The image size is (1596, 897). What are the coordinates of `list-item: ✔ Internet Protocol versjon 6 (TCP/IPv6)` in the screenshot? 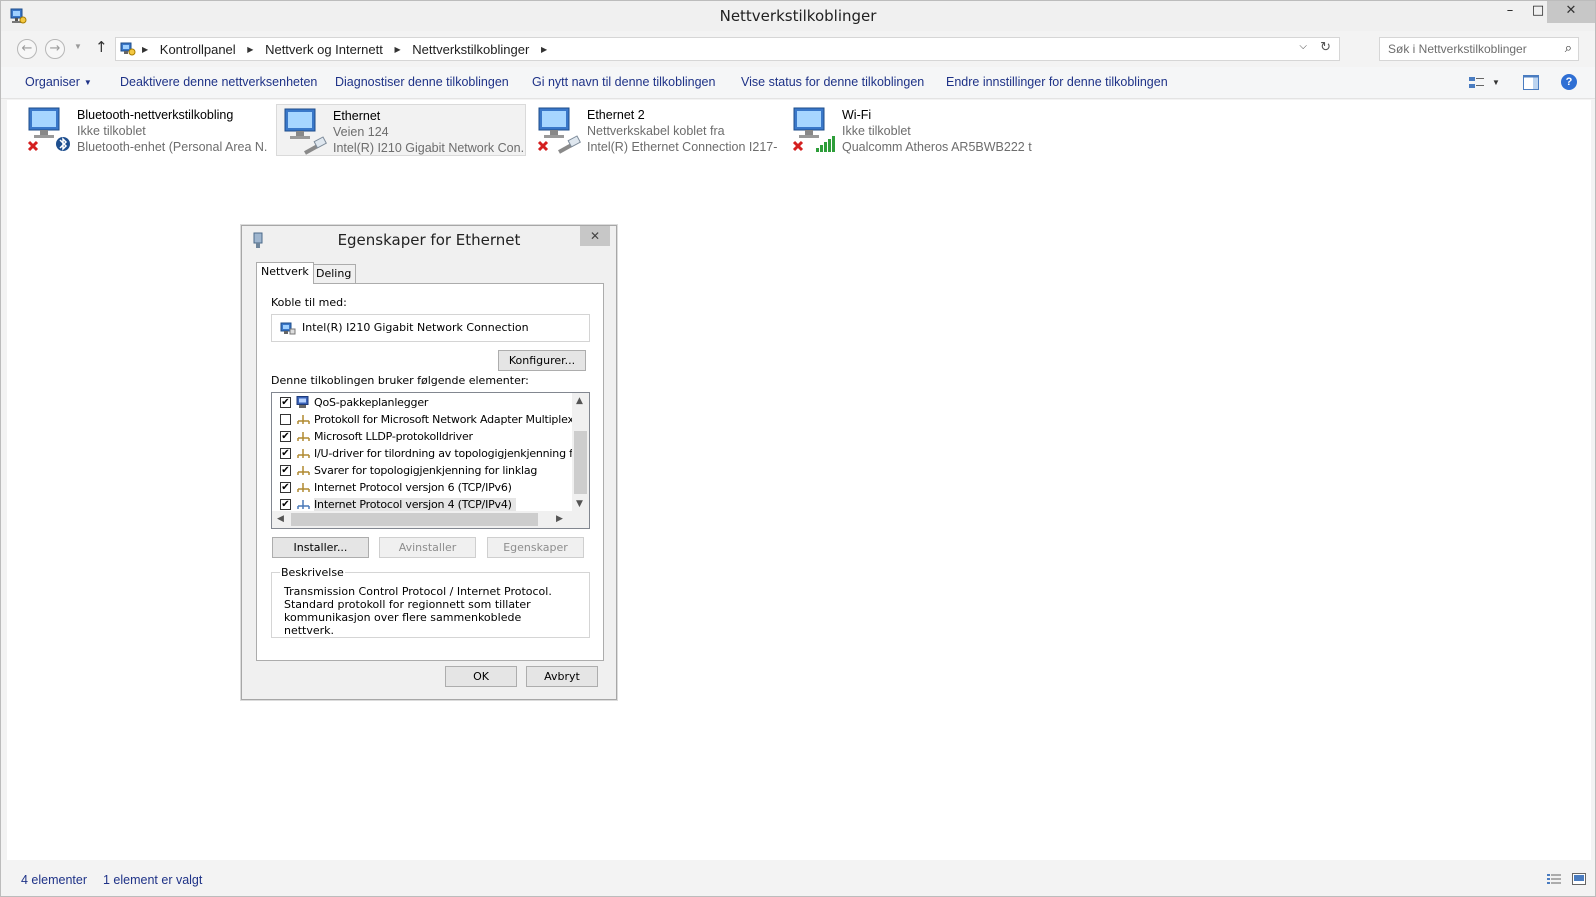 It's located at (422, 487).